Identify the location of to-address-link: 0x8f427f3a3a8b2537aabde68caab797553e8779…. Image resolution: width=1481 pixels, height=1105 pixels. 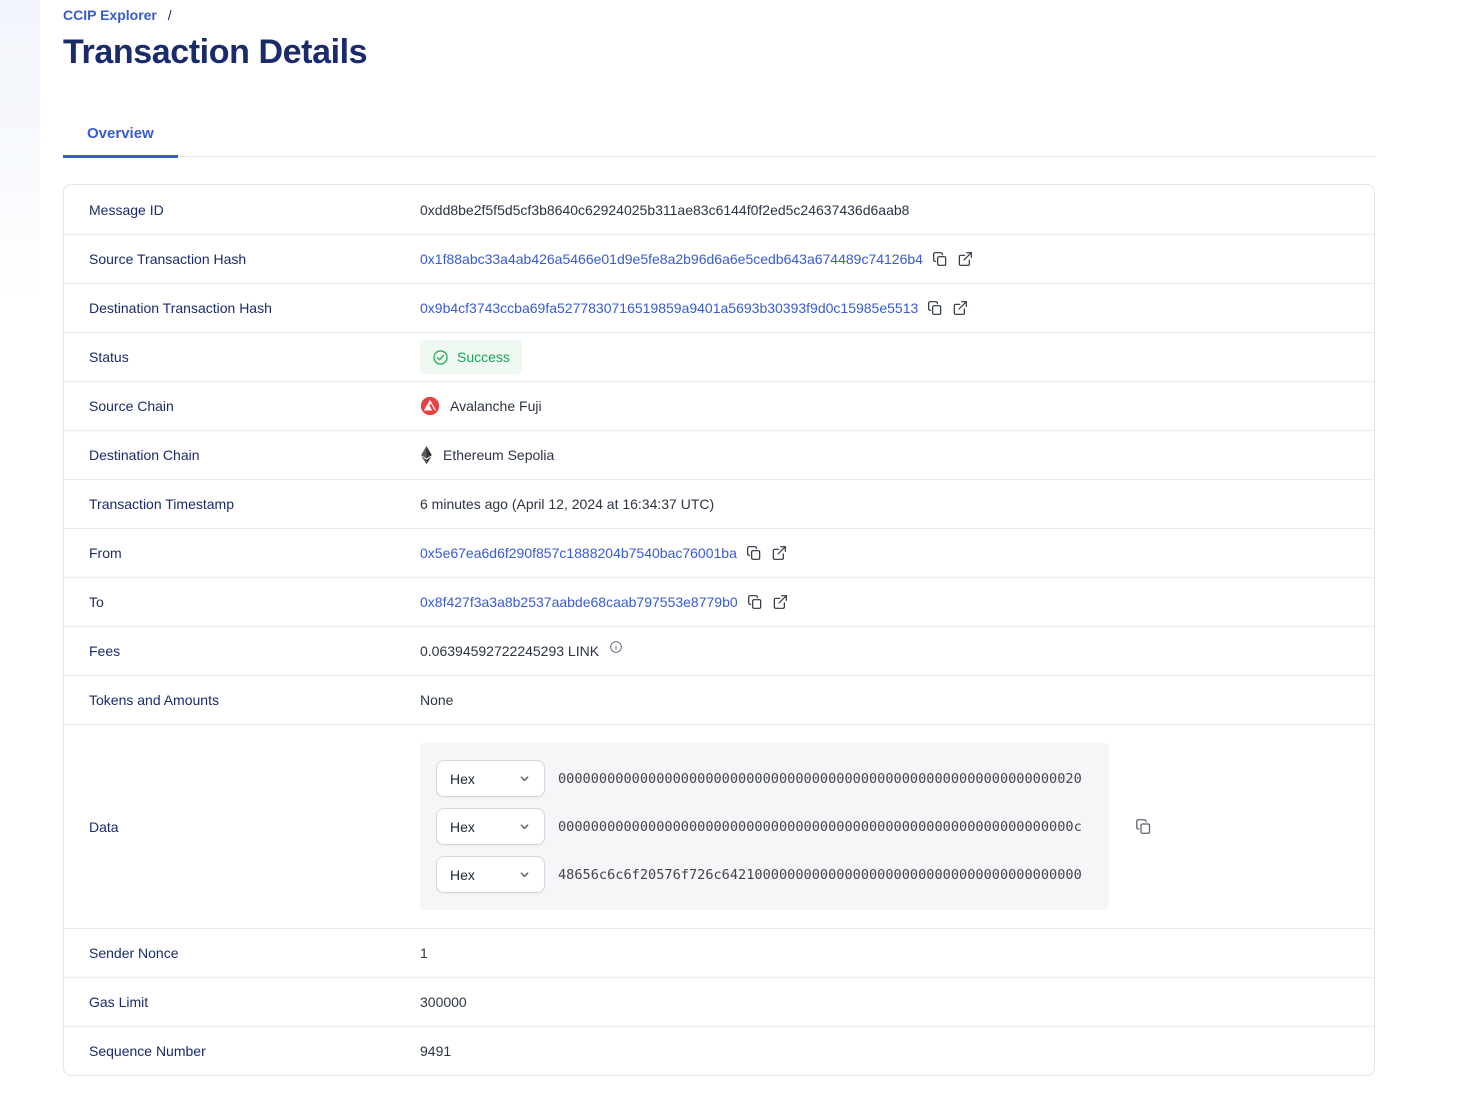
(579, 602).